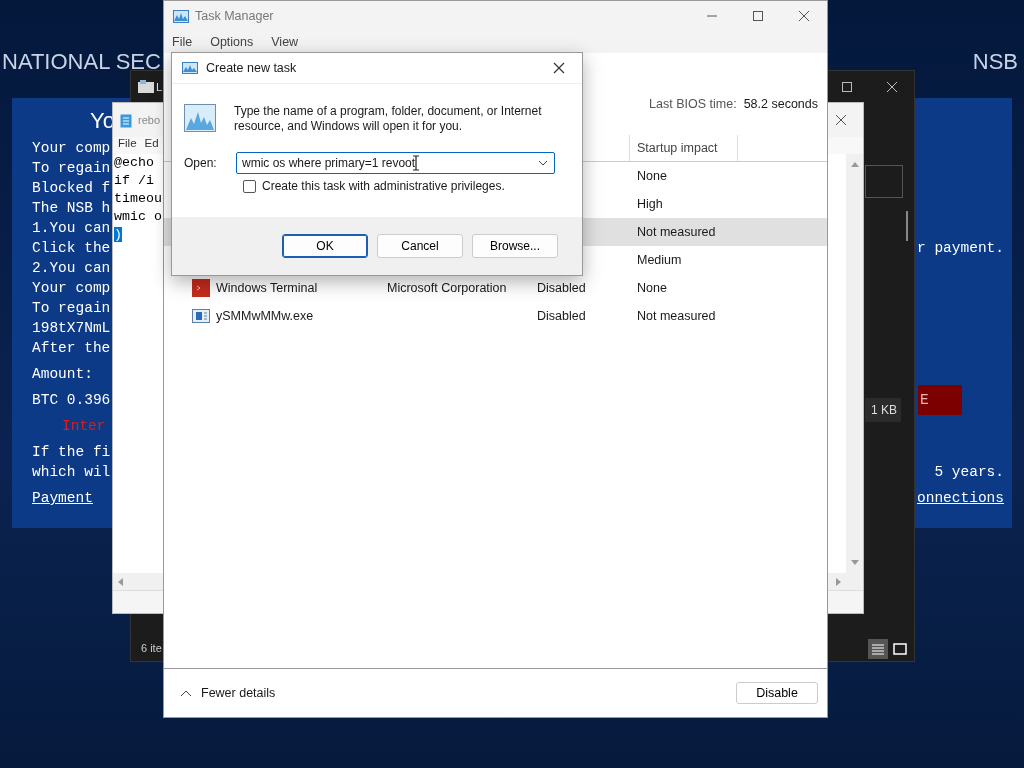  I want to click on note-text: 5 years., so click(969, 472).